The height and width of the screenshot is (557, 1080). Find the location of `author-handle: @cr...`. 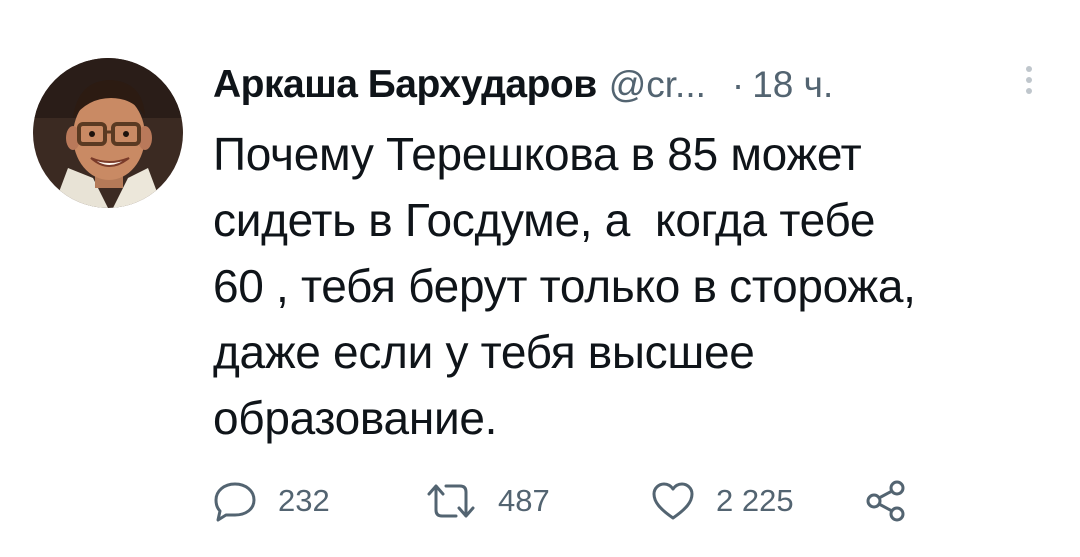

author-handle: @cr... is located at coordinates (657, 85).